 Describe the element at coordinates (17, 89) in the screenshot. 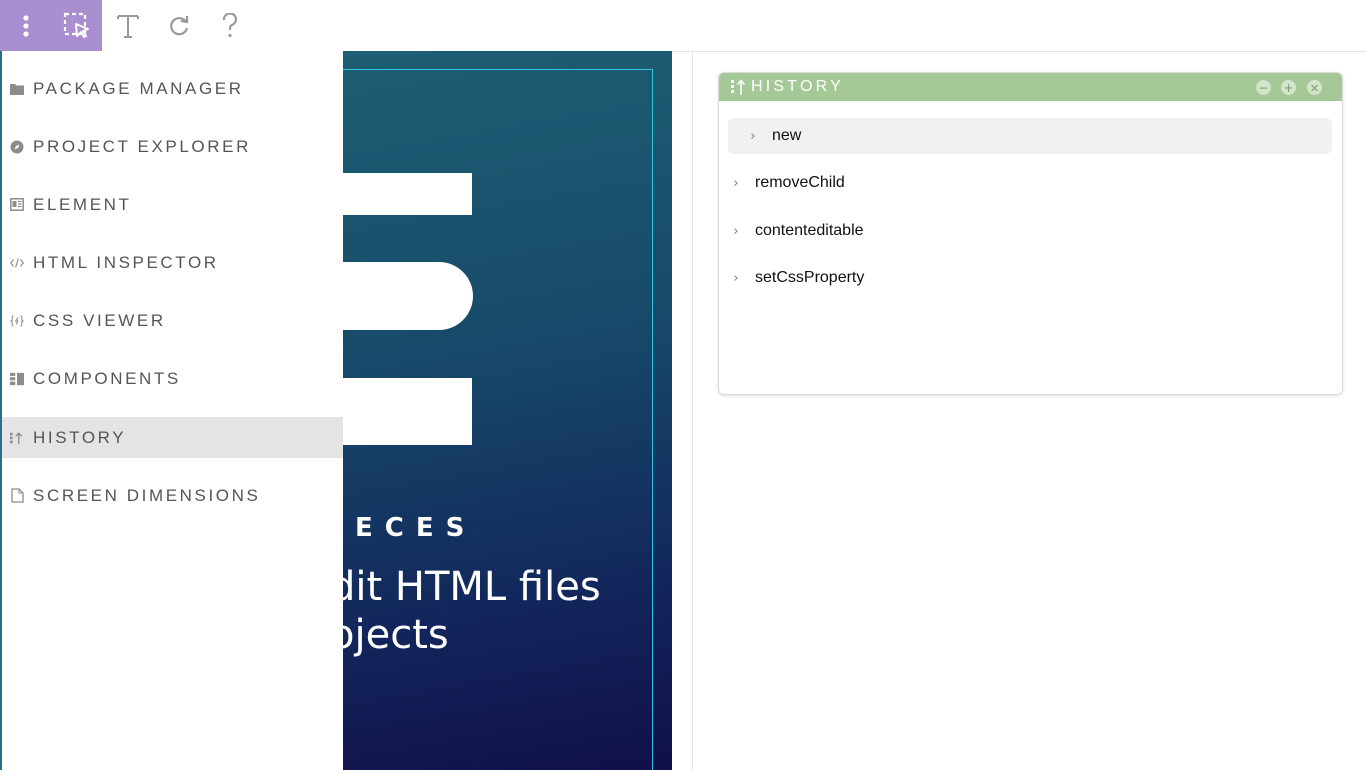

I see `folder-icon` at that location.